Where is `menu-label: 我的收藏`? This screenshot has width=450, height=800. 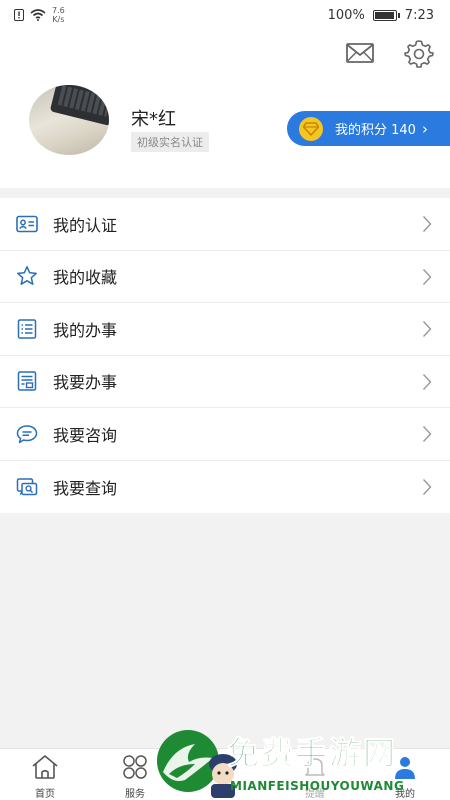
menu-label: 我的收藏 is located at coordinates (85, 278).